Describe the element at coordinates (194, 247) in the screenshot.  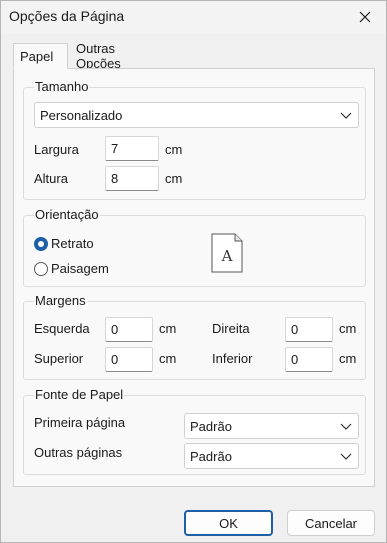
I see `orientacao-group: Orientação Retrato Paisagem A` at that location.